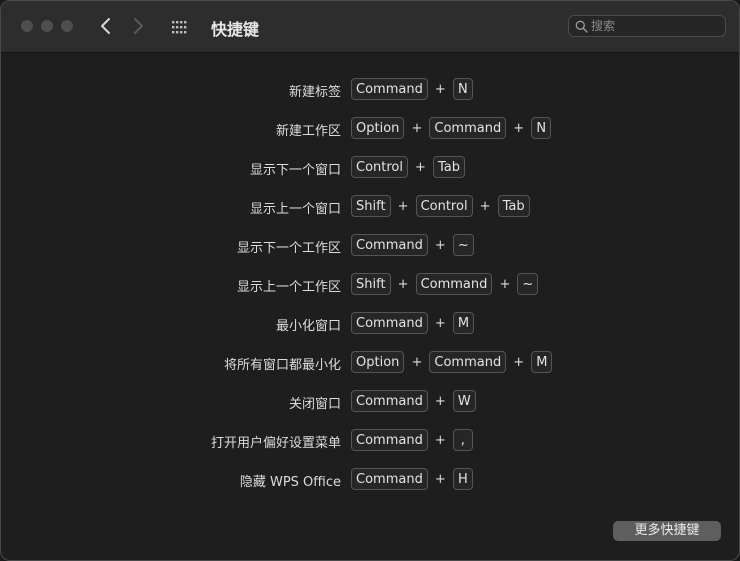 This screenshot has width=740, height=561. I want to click on shortcut-keys: Command + H, so click(412, 479).